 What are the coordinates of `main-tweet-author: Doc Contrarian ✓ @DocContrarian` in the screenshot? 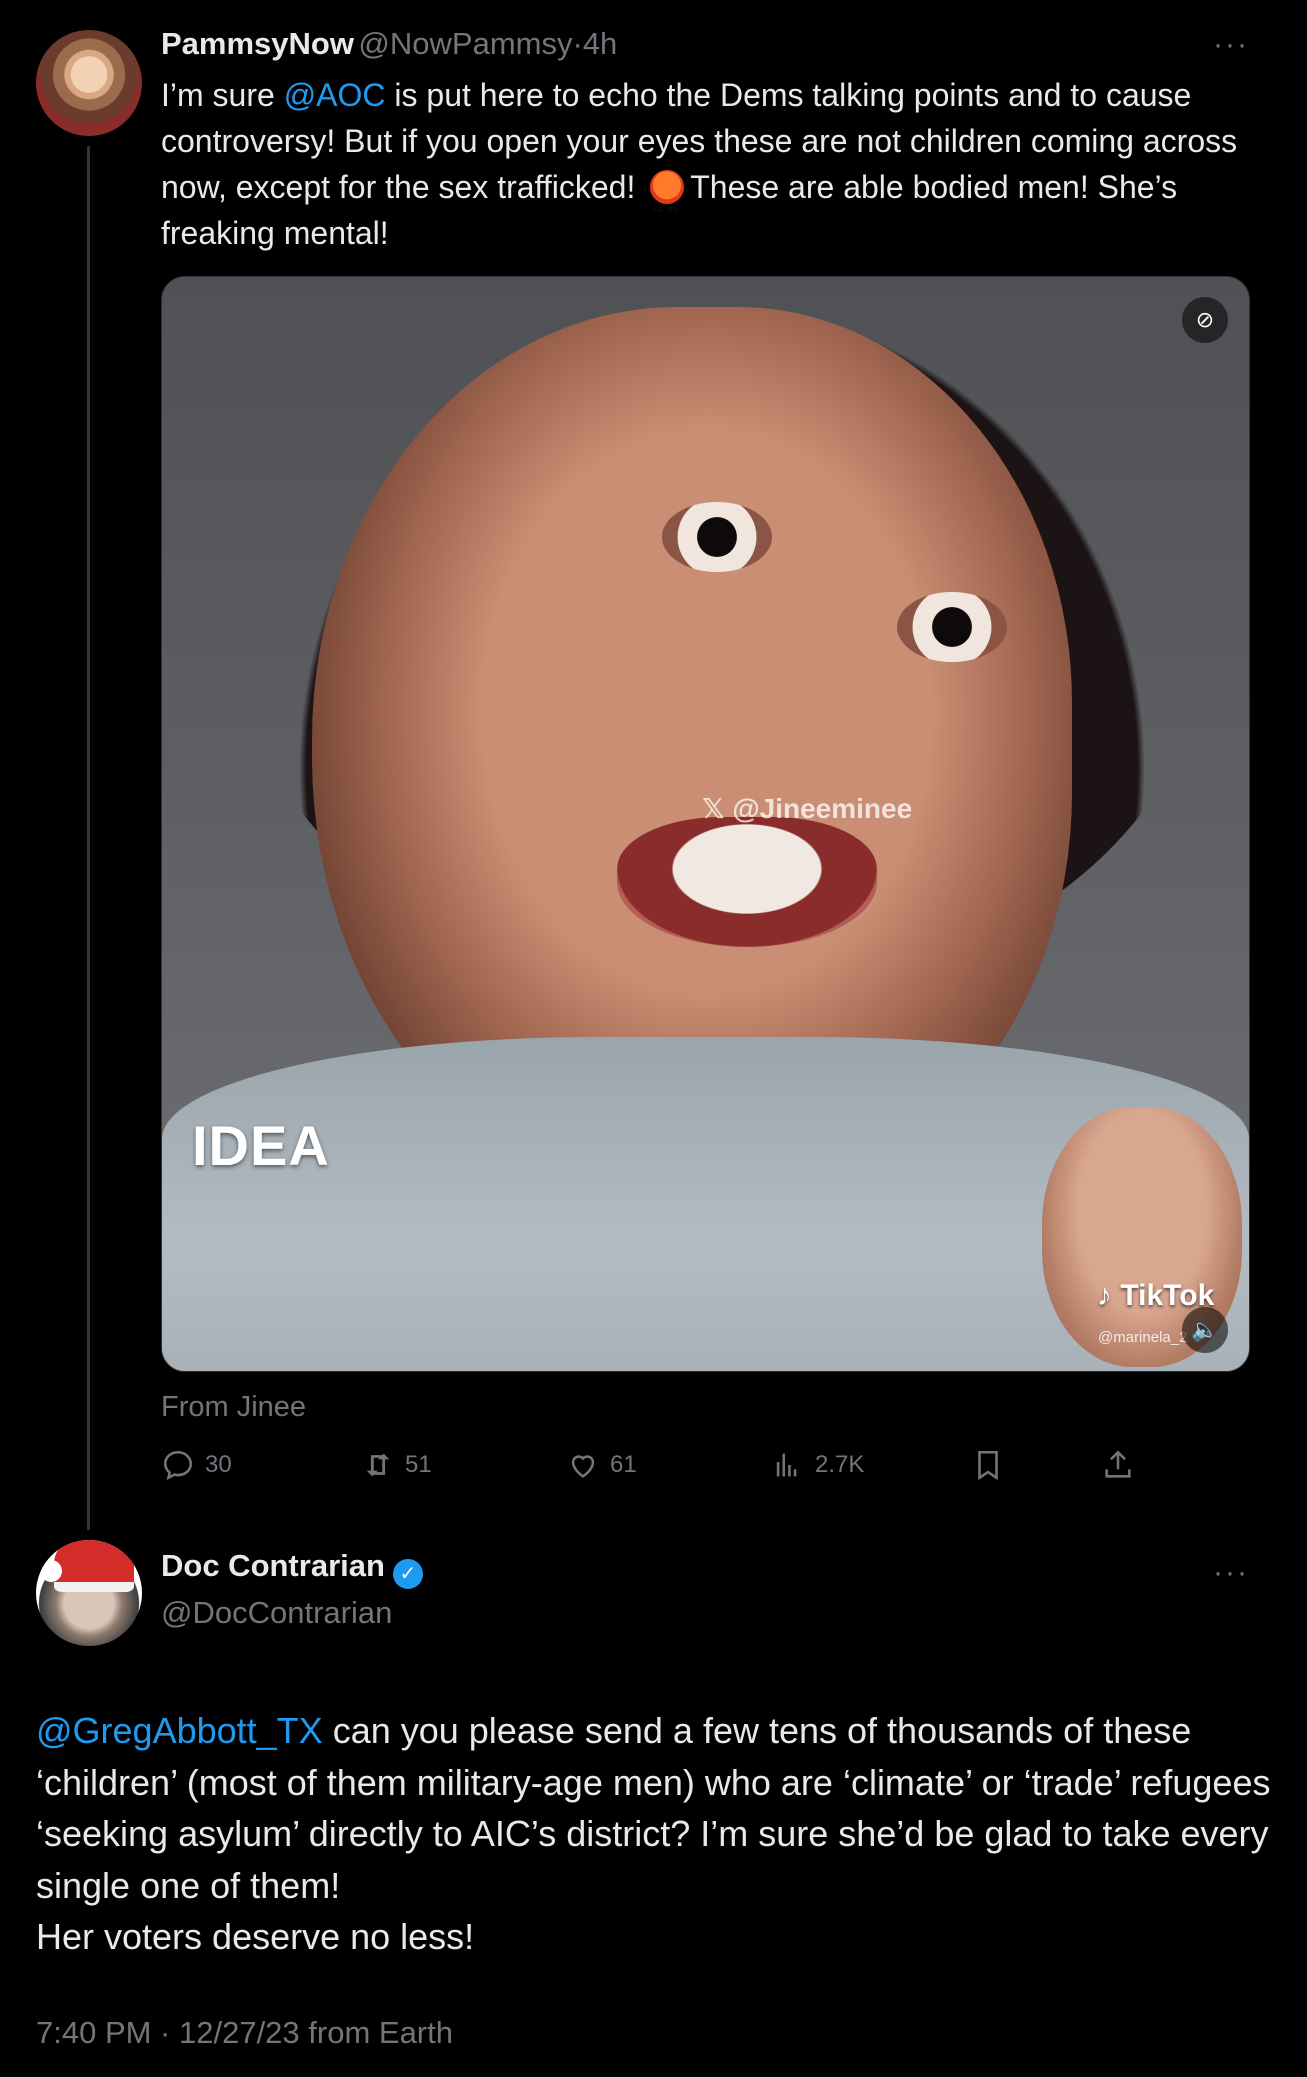 It's located at (292, 1589).